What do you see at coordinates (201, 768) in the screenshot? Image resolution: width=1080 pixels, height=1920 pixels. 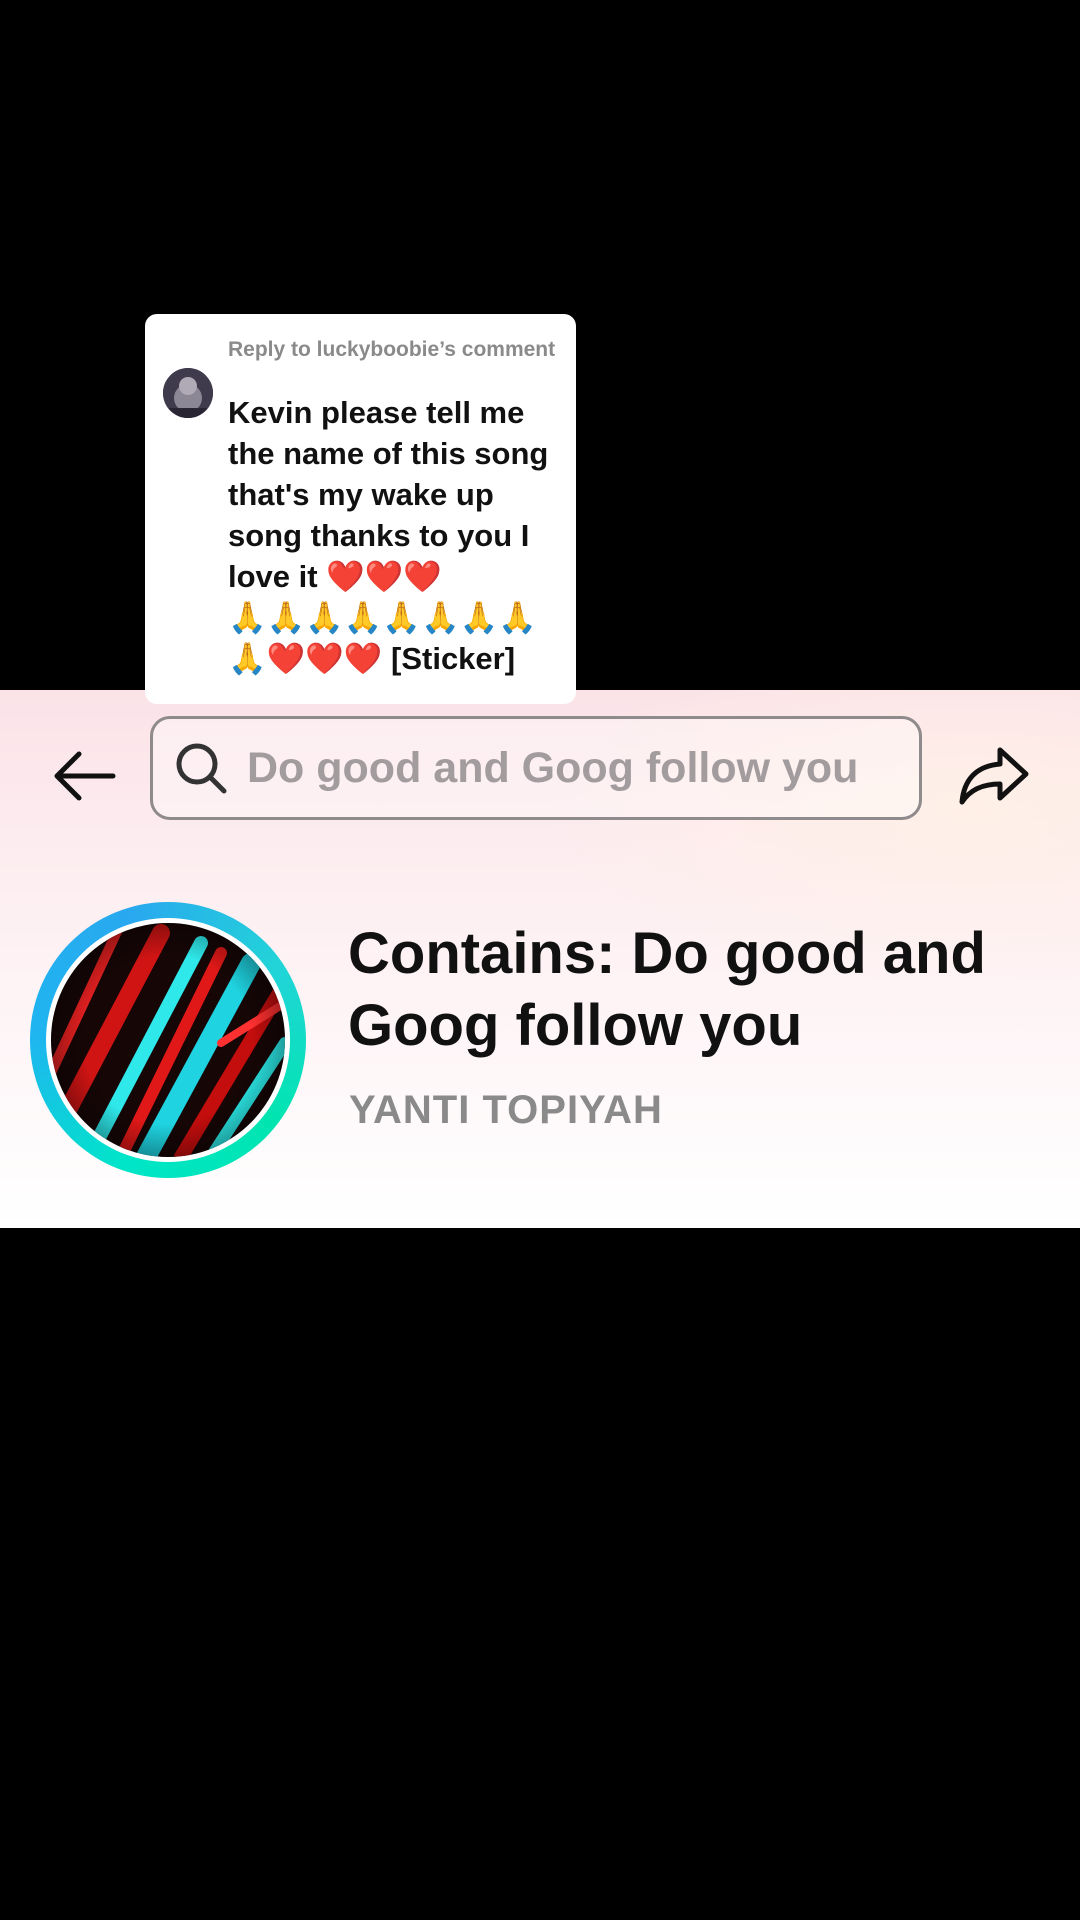 I see `search-icon` at bounding box center [201, 768].